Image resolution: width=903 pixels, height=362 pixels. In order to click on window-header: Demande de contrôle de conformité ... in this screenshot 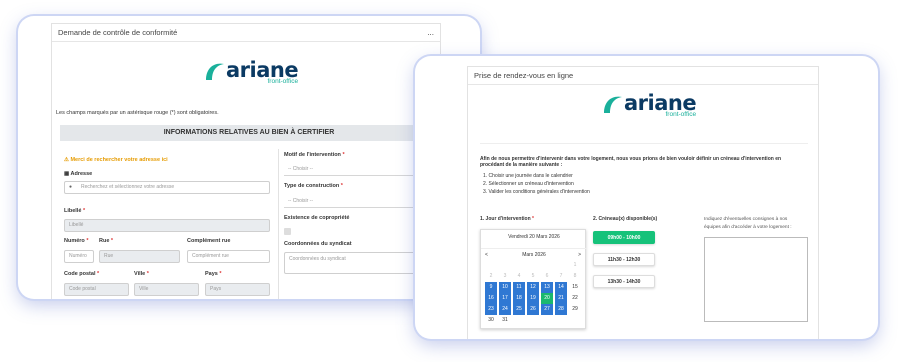, I will do `click(246, 33)`.